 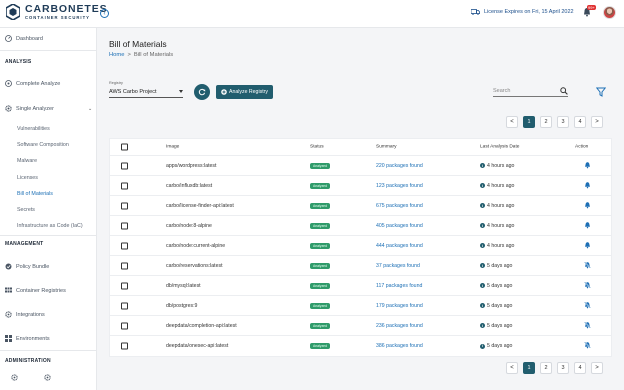 What do you see at coordinates (50, 226) in the screenshot?
I see `sidebar-subitem-iac: Infrastructure as Code (IaC)` at bounding box center [50, 226].